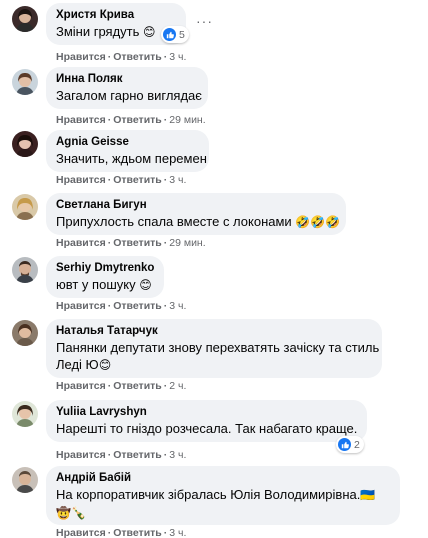 Image resolution: width=428 pixels, height=538 pixels. Describe the element at coordinates (177, 386) in the screenshot. I see `comment-time: 2 ч.` at that location.